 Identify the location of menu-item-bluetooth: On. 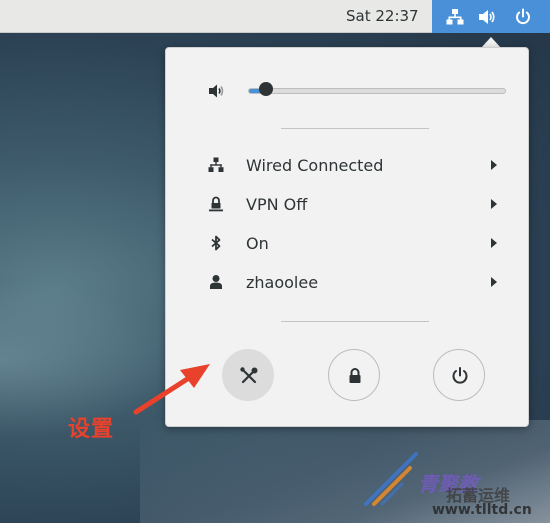
(347, 244).